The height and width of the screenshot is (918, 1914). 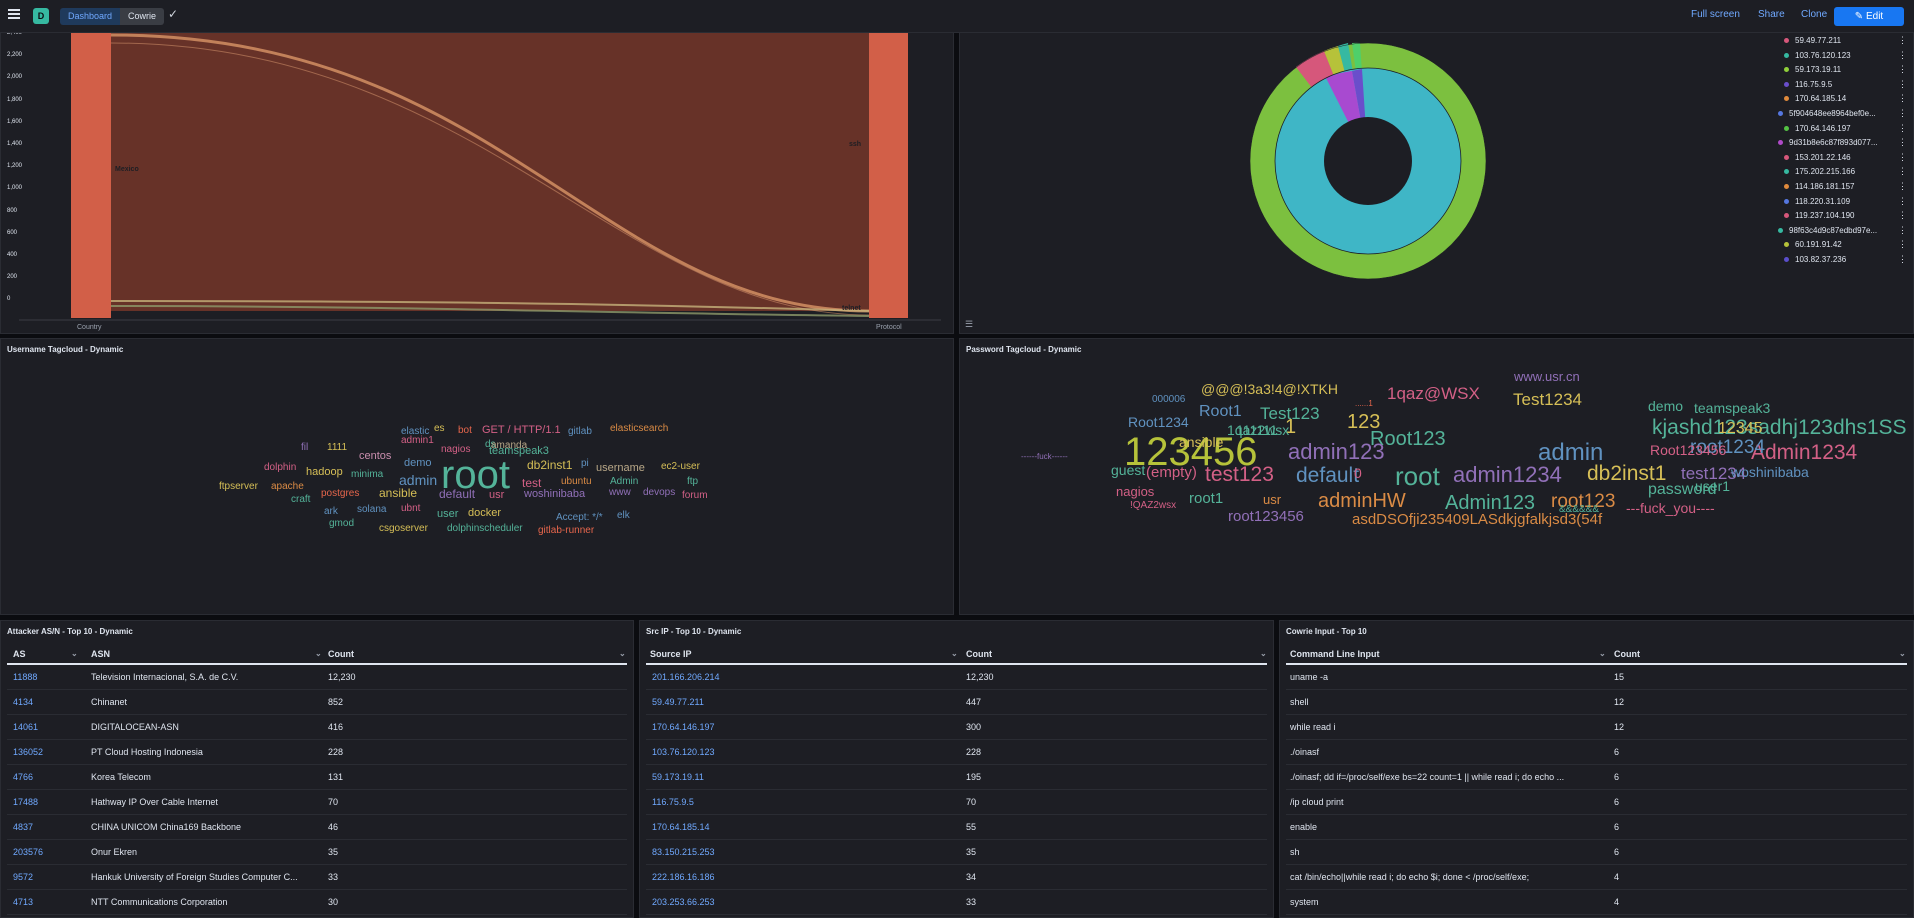 What do you see at coordinates (417, 441) in the screenshot?
I see `cloud-word: admin1` at bounding box center [417, 441].